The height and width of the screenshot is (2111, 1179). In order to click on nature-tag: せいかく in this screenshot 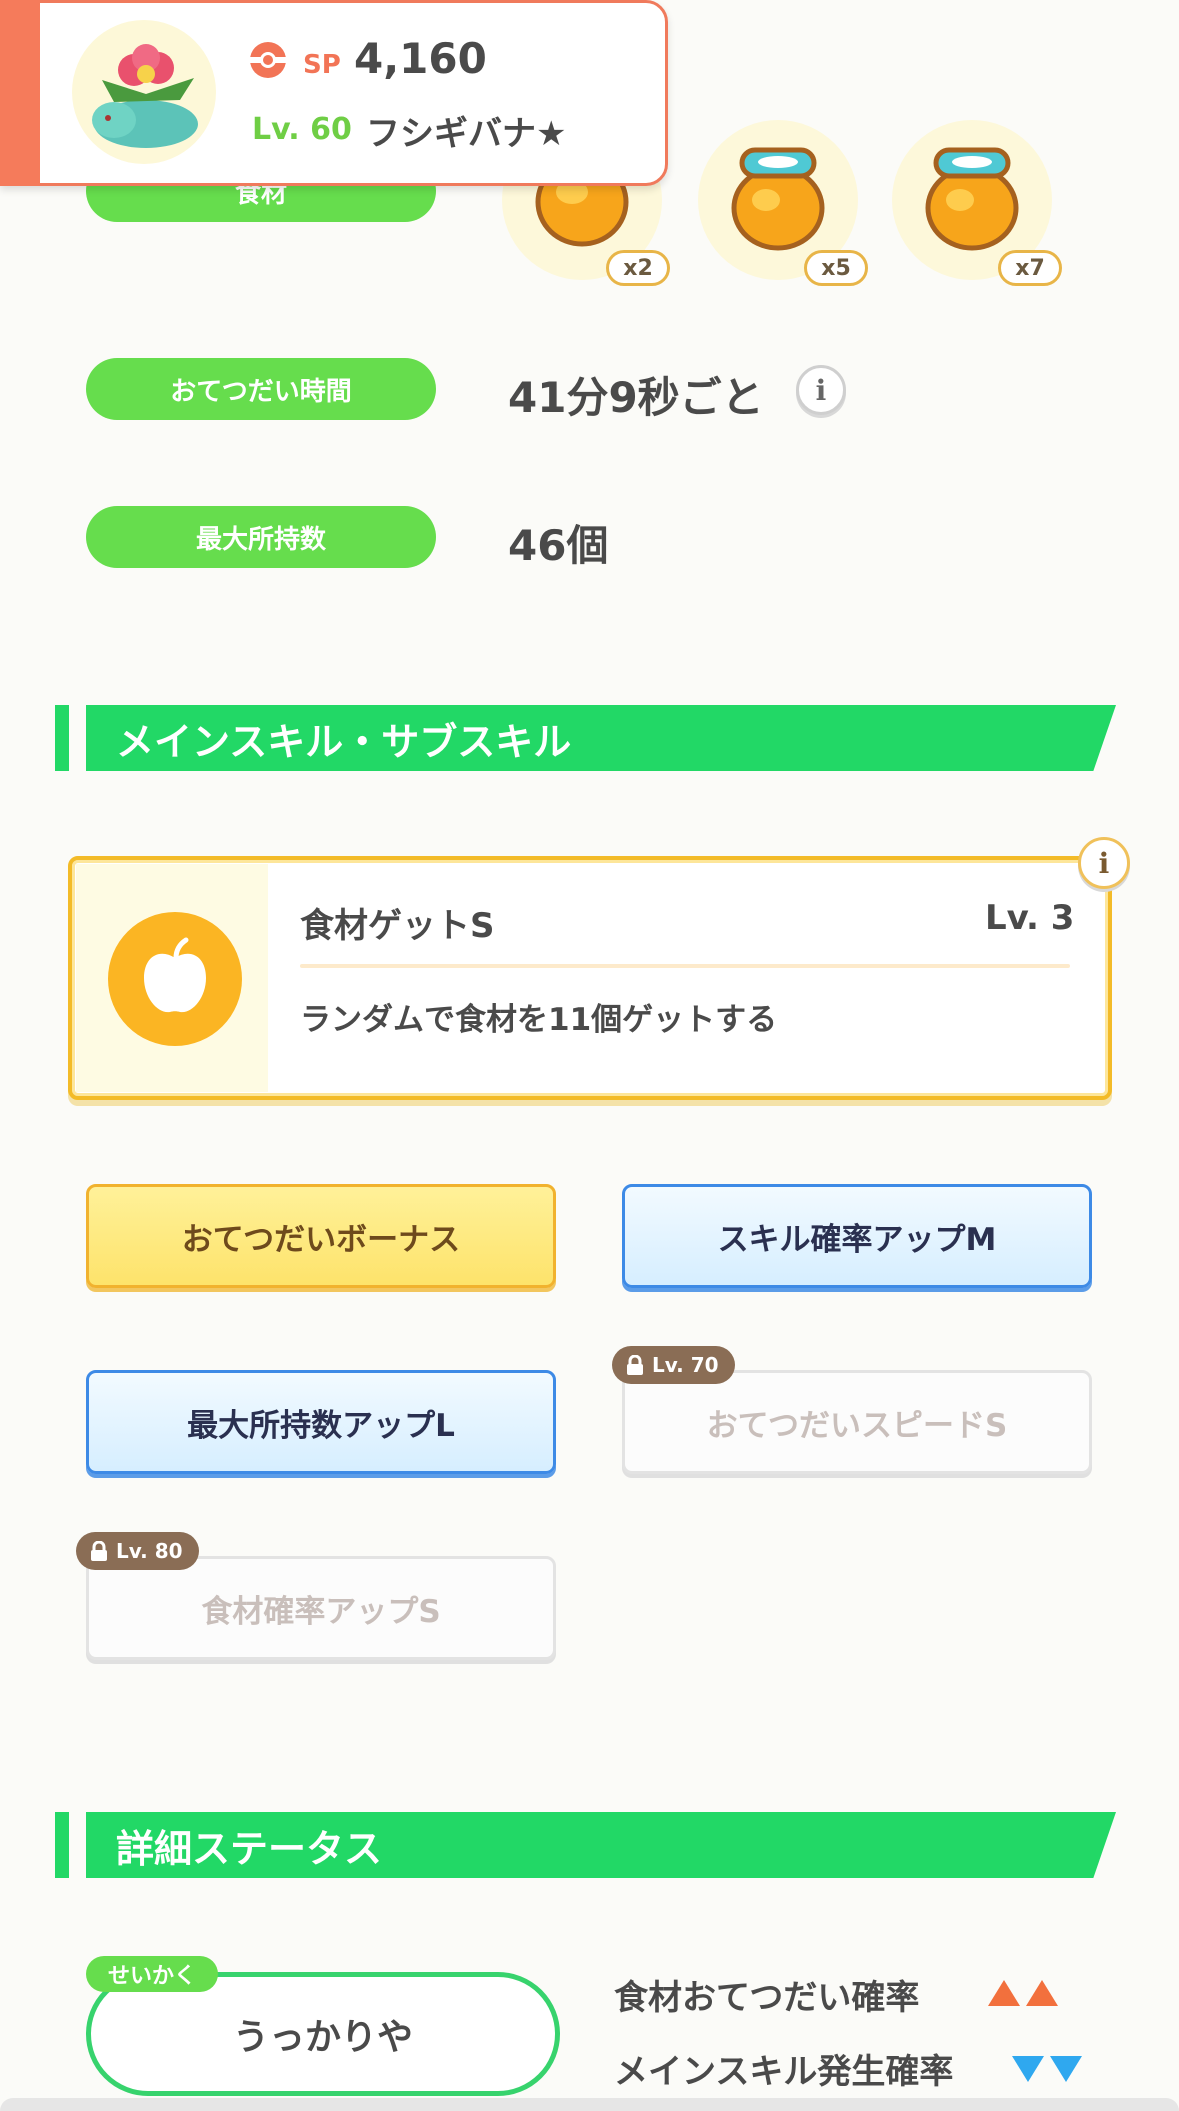, I will do `click(152, 1974)`.